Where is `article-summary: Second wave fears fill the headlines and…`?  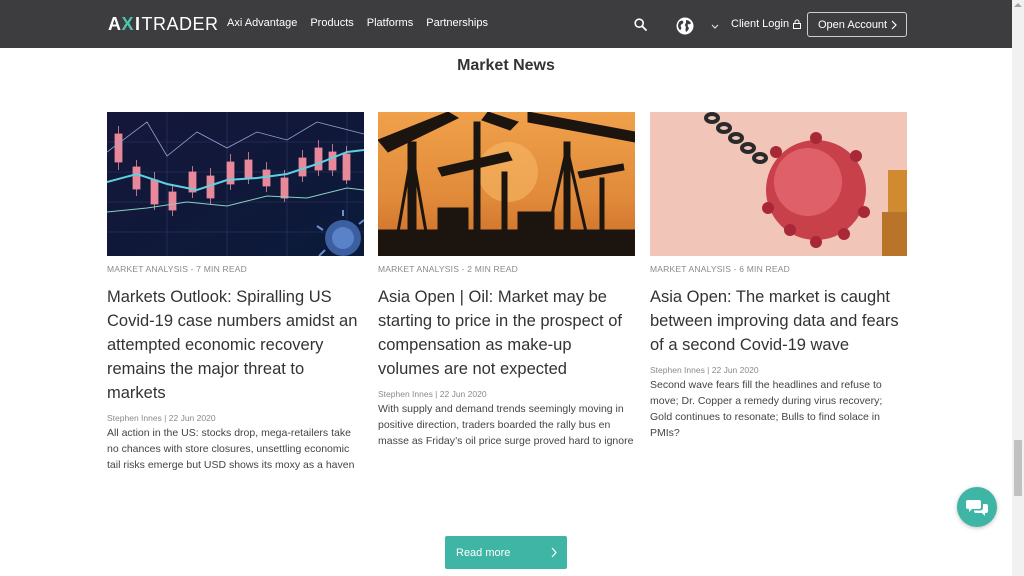
article-summary: Second wave fears fill the headlines and… is located at coordinates (766, 409).